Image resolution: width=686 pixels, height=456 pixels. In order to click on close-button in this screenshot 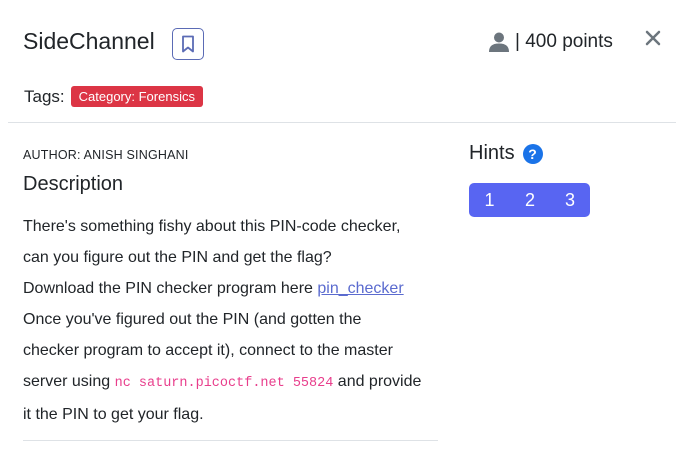, I will do `click(653, 38)`.